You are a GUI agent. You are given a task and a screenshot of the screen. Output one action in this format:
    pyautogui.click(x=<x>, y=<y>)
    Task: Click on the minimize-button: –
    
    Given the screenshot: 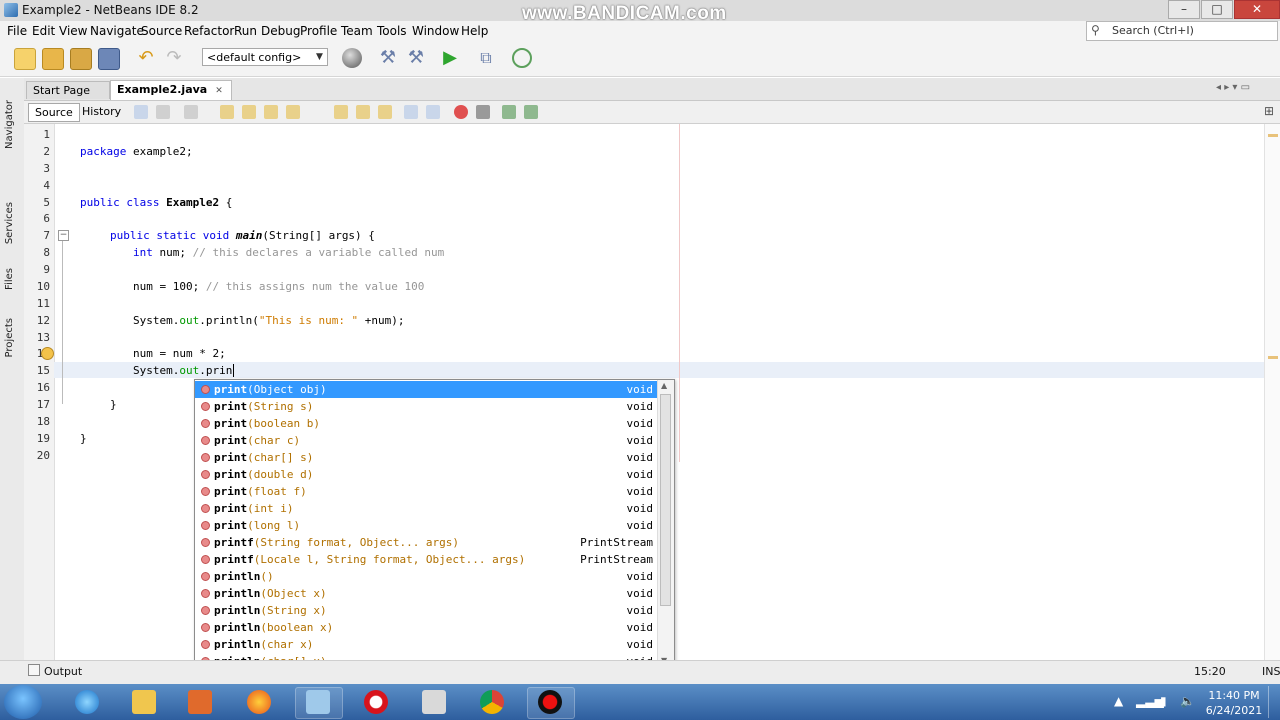 What is the action you would take?
    pyautogui.click(x=1184, y=9)
    